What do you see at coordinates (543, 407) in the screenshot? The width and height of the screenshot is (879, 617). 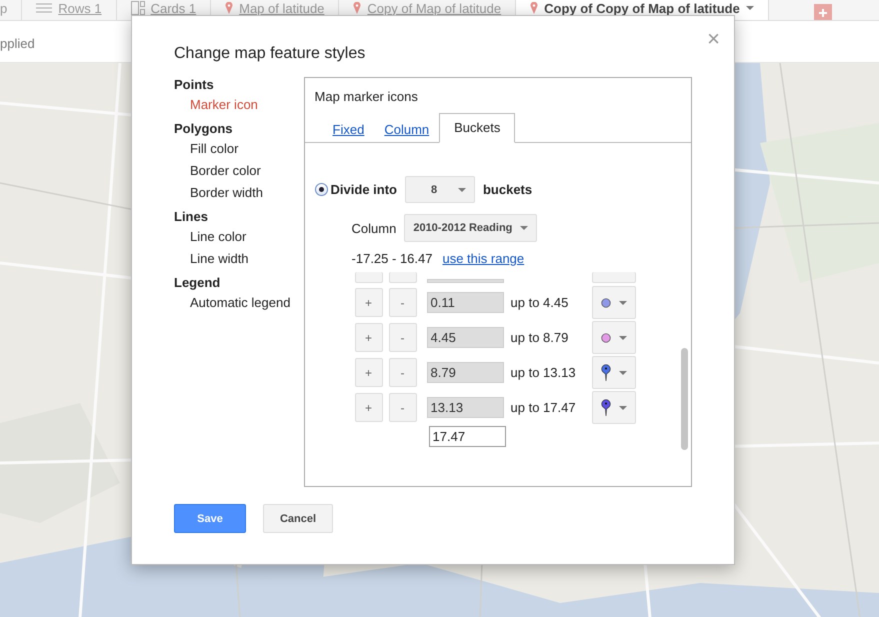 I see `range-end-label: up to 17.47` at bounding box center [543, 407].